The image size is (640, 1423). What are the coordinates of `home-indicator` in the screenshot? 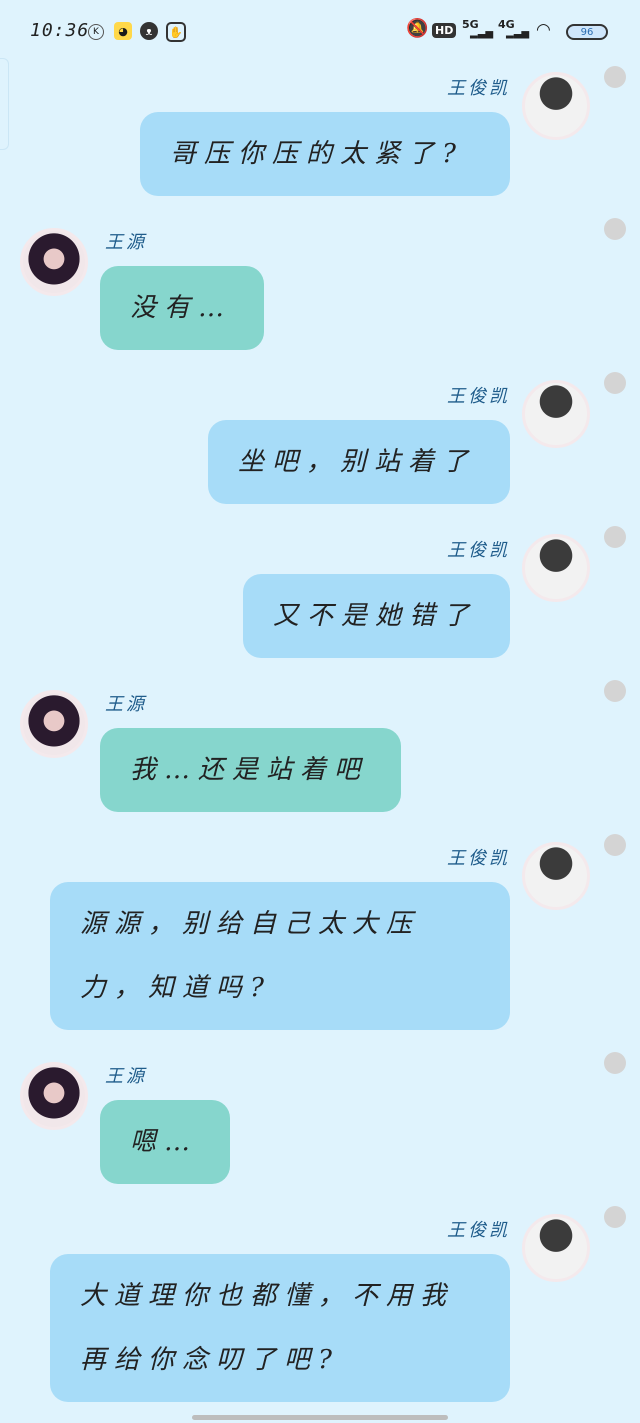 It's located at (320, 1417).